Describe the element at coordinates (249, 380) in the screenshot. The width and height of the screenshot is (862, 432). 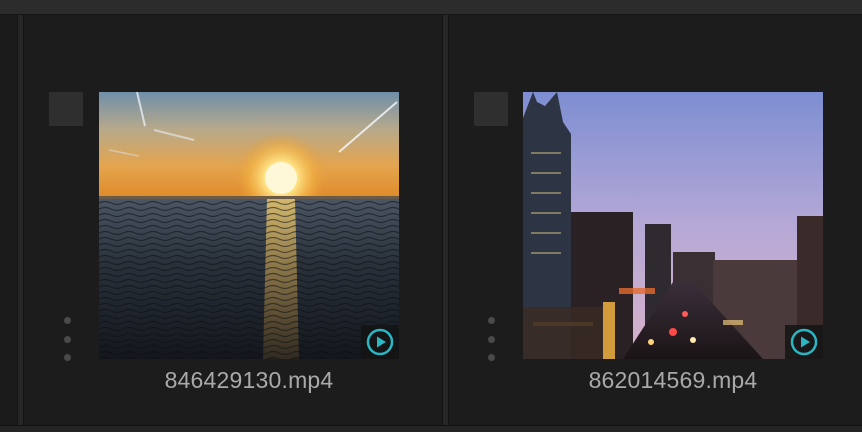
I see `file-name-label: 846429130.mp4` at that location.